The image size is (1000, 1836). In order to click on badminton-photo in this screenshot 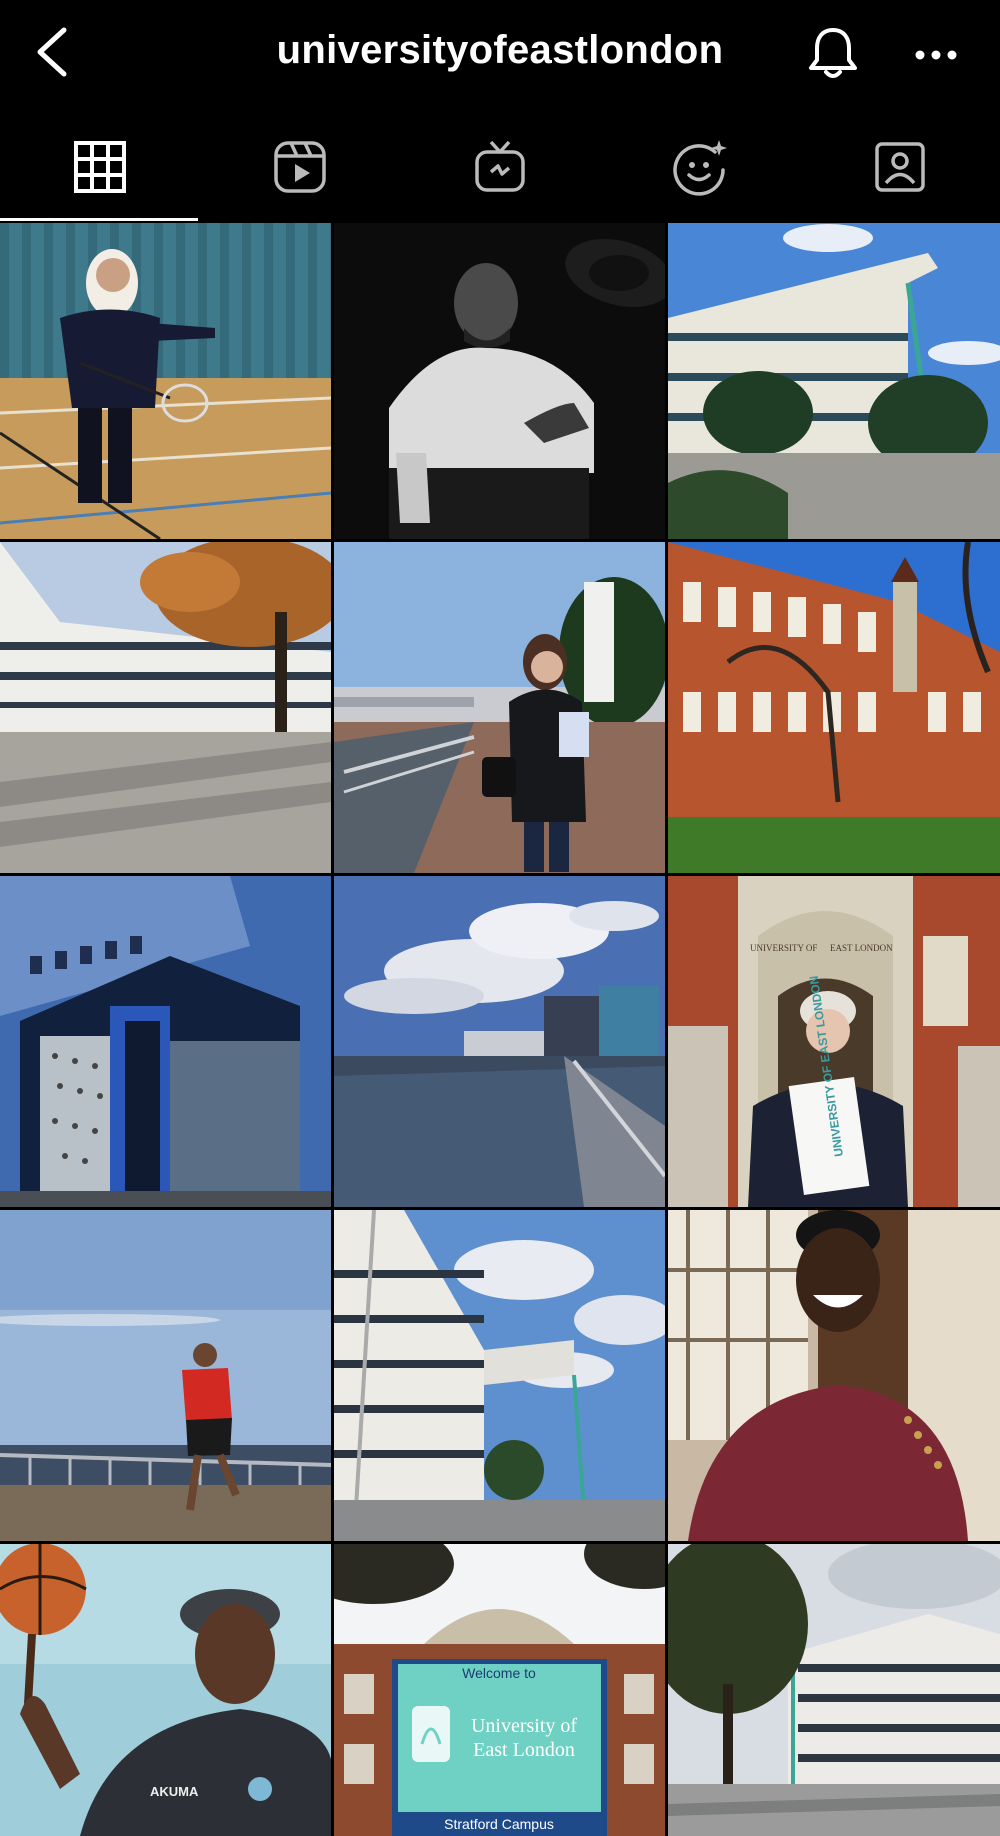, I will do `click(165, 381)`.